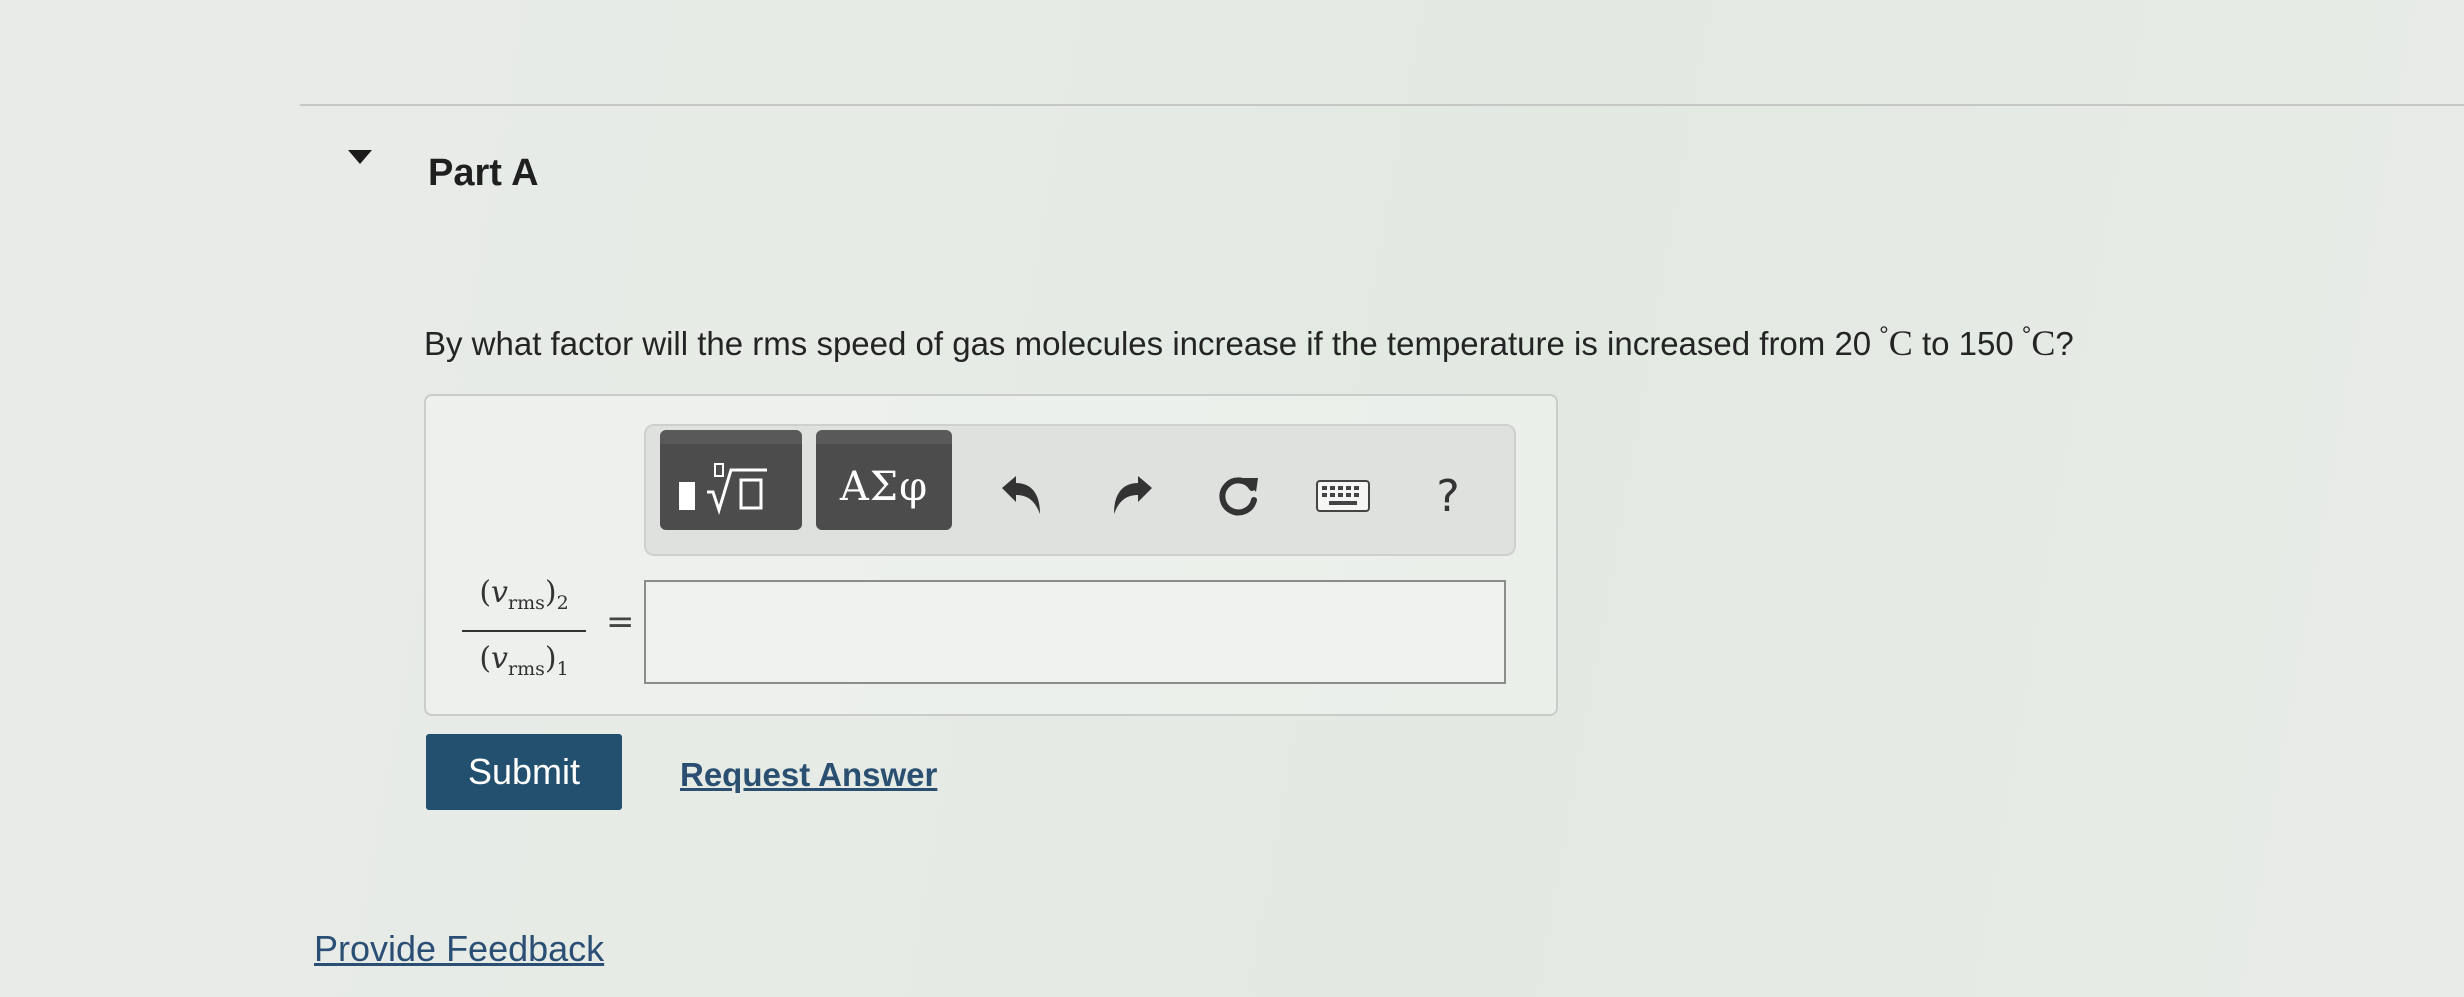 The height and width of the screenshot is (997, 2464). Describe the element at coordinates (1448, 496) in the screenshot. I see `help-button: ?` at that location.